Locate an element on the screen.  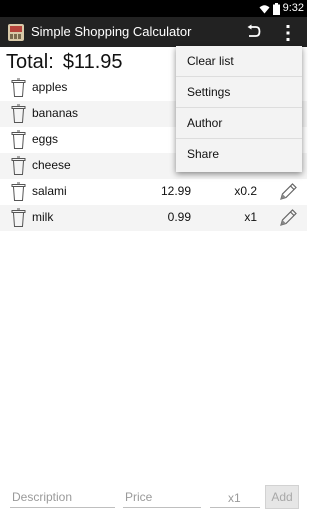
add-item-bar: x1 Add is located at coordinates (153, 497).